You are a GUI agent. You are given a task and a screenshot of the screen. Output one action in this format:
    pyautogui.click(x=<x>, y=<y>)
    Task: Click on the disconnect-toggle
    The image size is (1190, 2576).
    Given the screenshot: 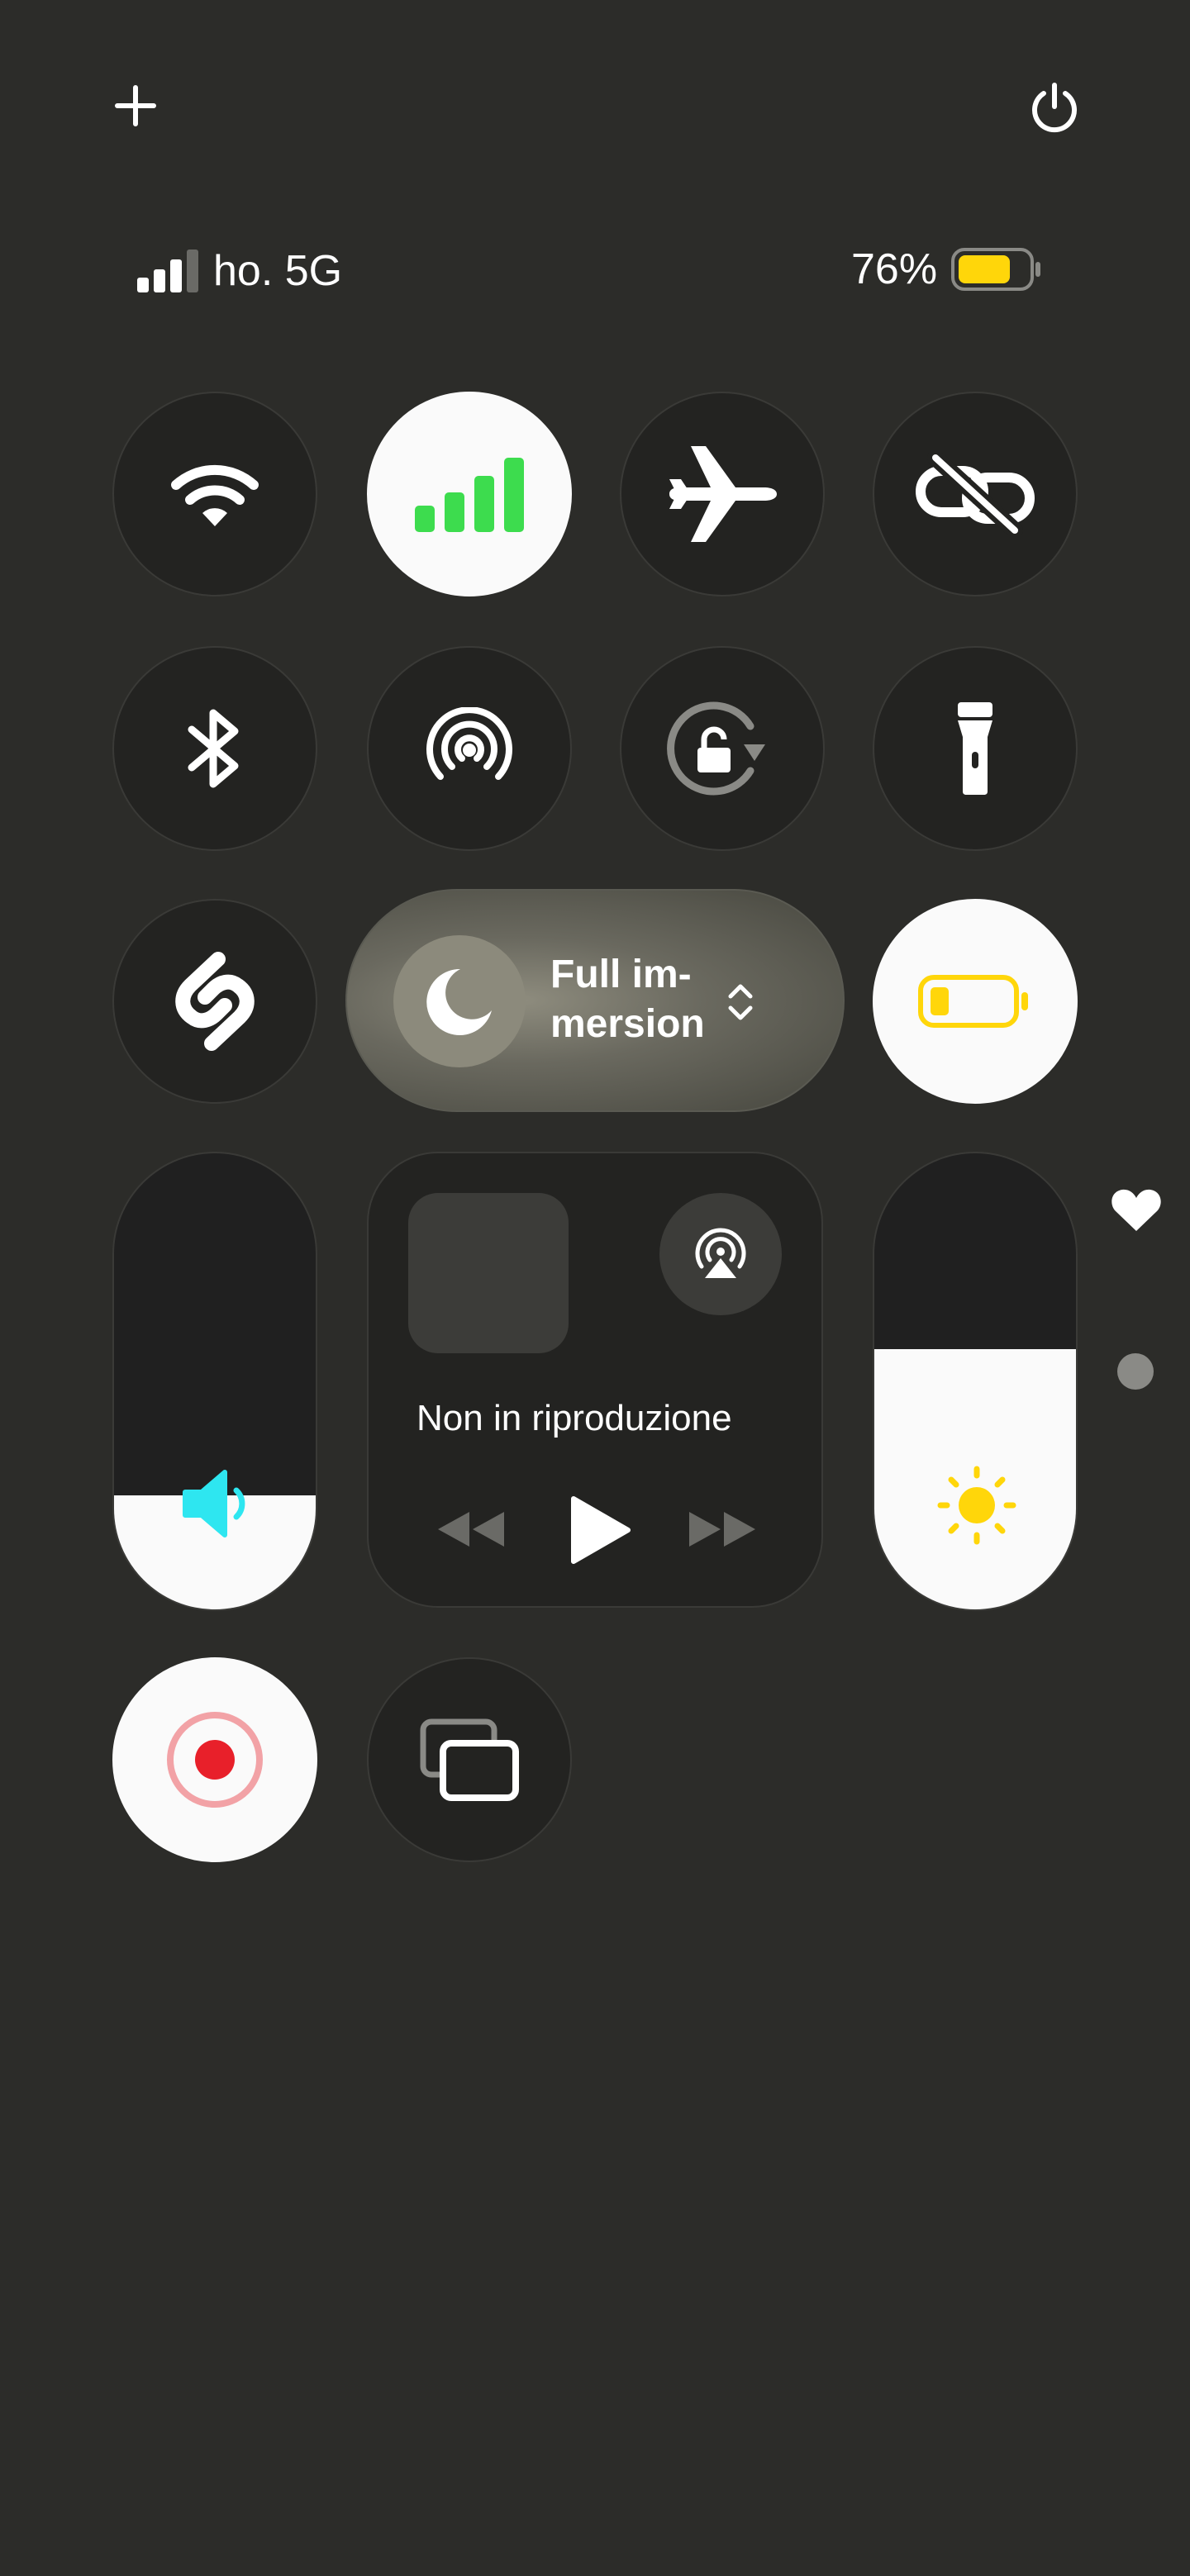 What is the action you would take?
    pyautogui.click(x=975, y=494)
    